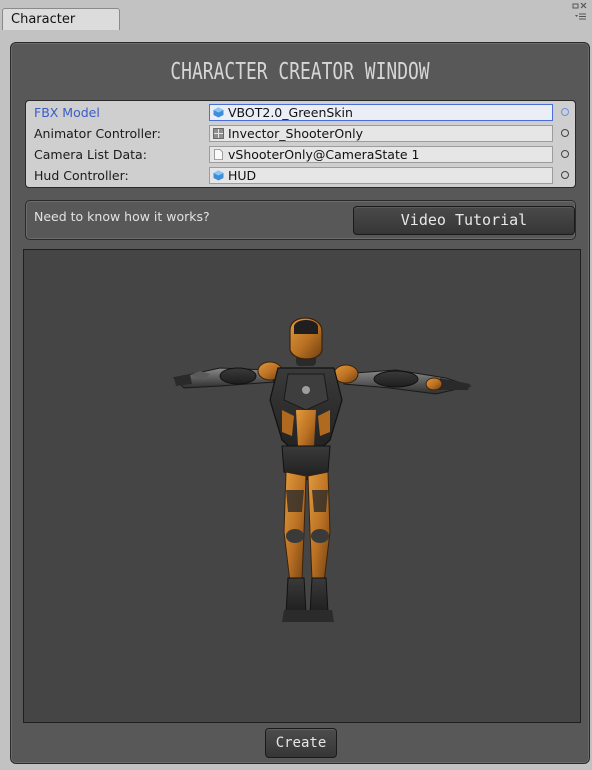 The height and width of the screenshot is (770, 592). What do you see at coordinates (218, 175) in the screenshot?
I see `prefab-cube-icon` at bounding box center [218, 175].